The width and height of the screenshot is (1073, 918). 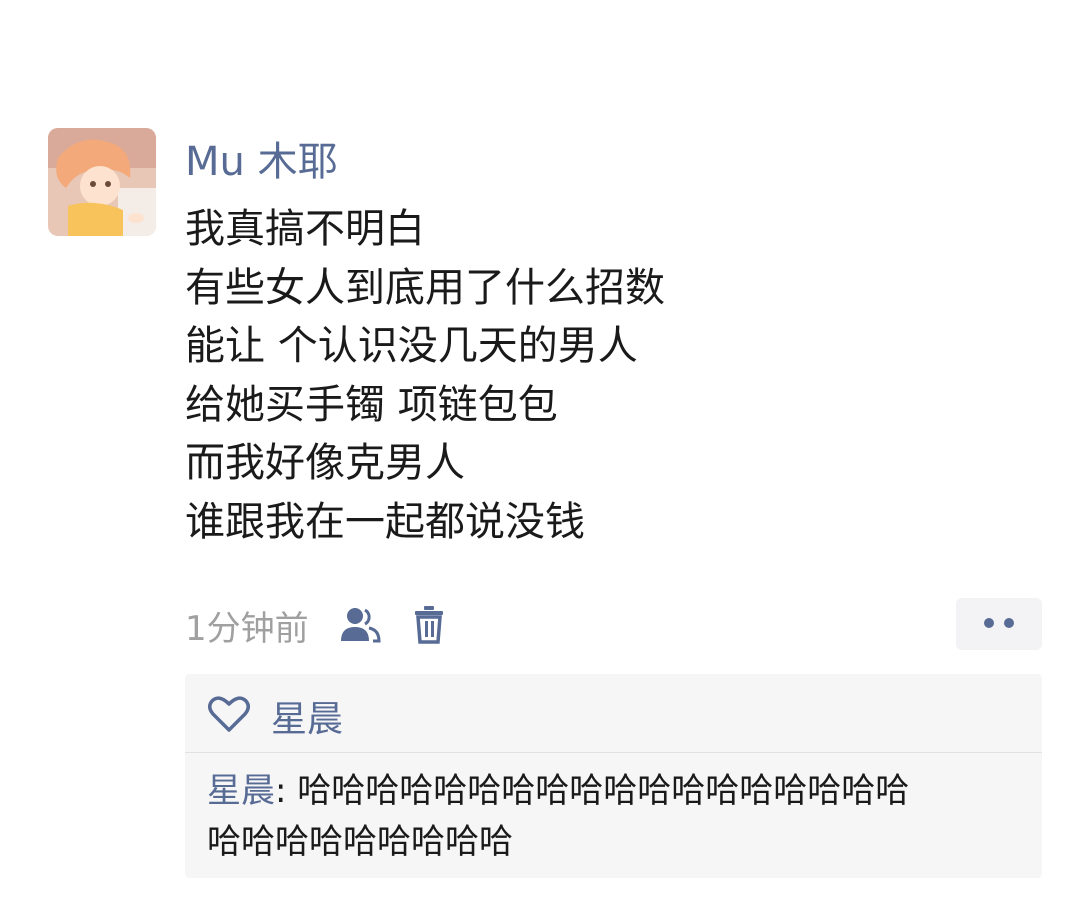 I want to click on comment-author: 星晨, so click(x=241, y=791).